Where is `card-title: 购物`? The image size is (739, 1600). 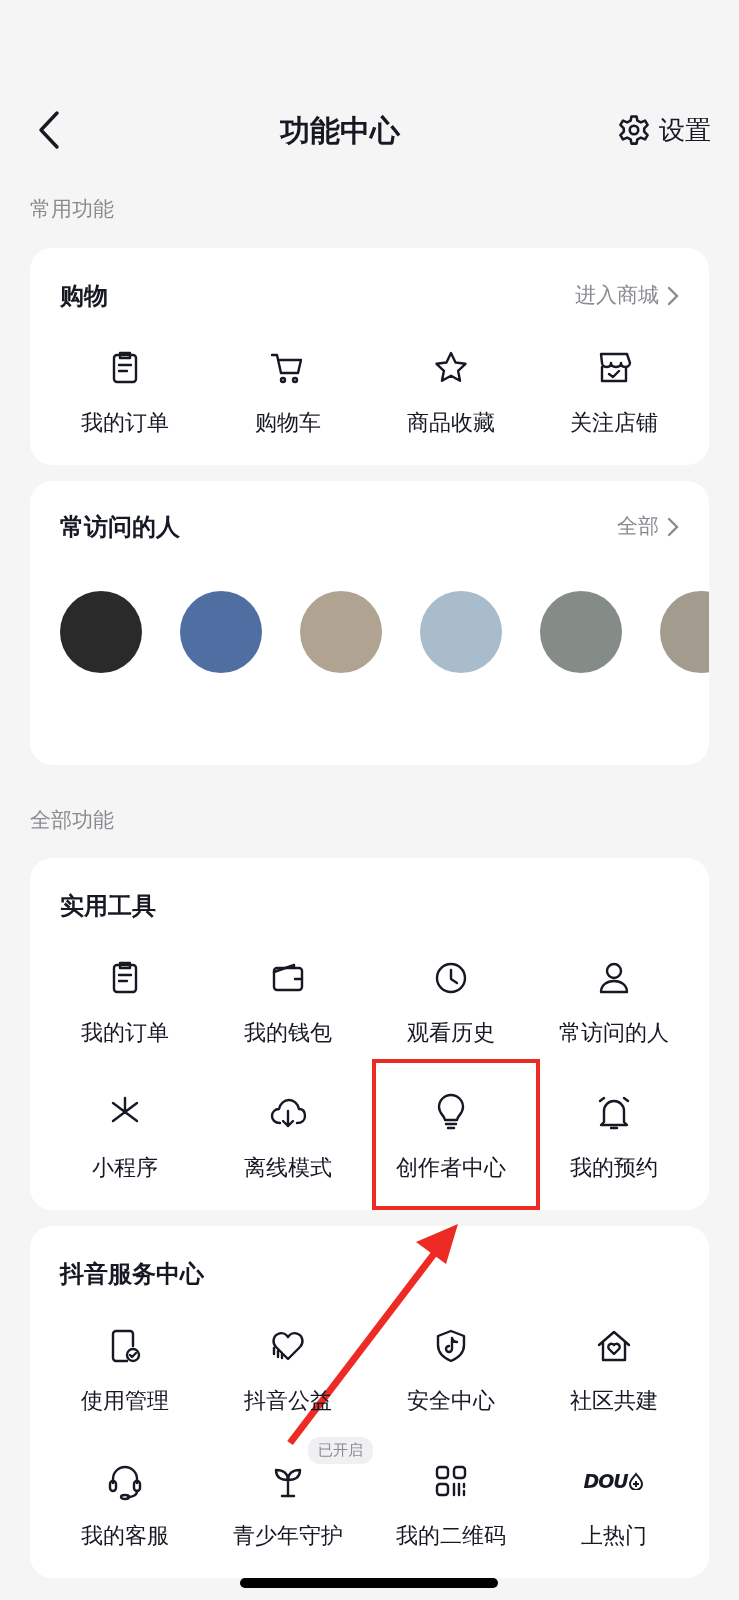
card-title: 购物 is located at coordinates (84, 296).